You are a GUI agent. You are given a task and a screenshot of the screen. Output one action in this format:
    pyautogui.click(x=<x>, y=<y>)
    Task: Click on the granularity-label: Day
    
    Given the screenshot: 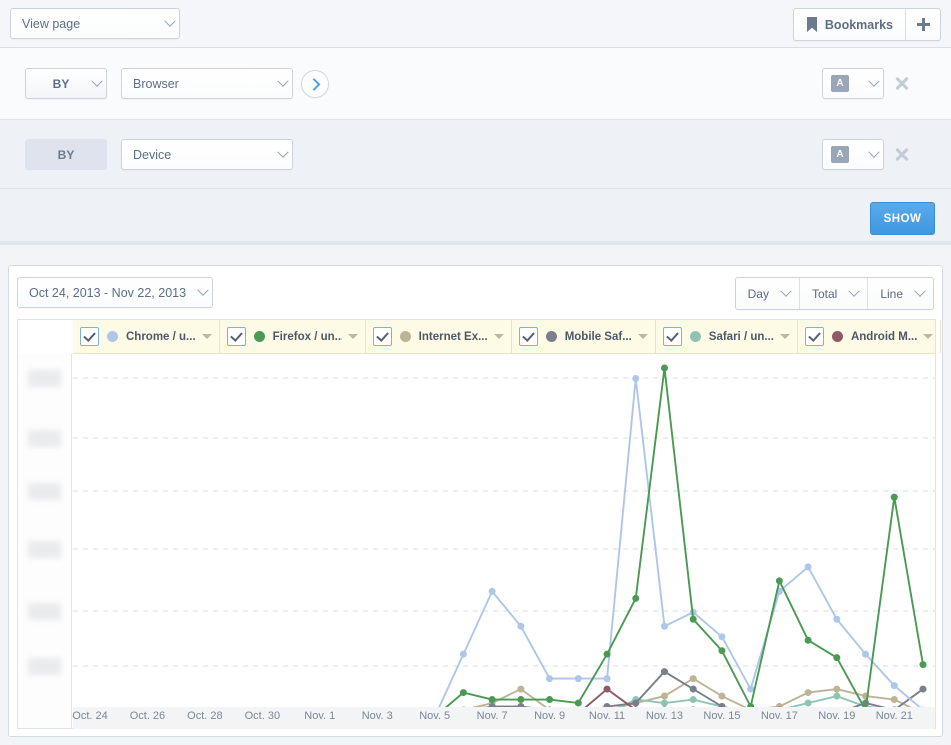 What is the action you would take?
    pyautogui.click(x=758, y=293)
    